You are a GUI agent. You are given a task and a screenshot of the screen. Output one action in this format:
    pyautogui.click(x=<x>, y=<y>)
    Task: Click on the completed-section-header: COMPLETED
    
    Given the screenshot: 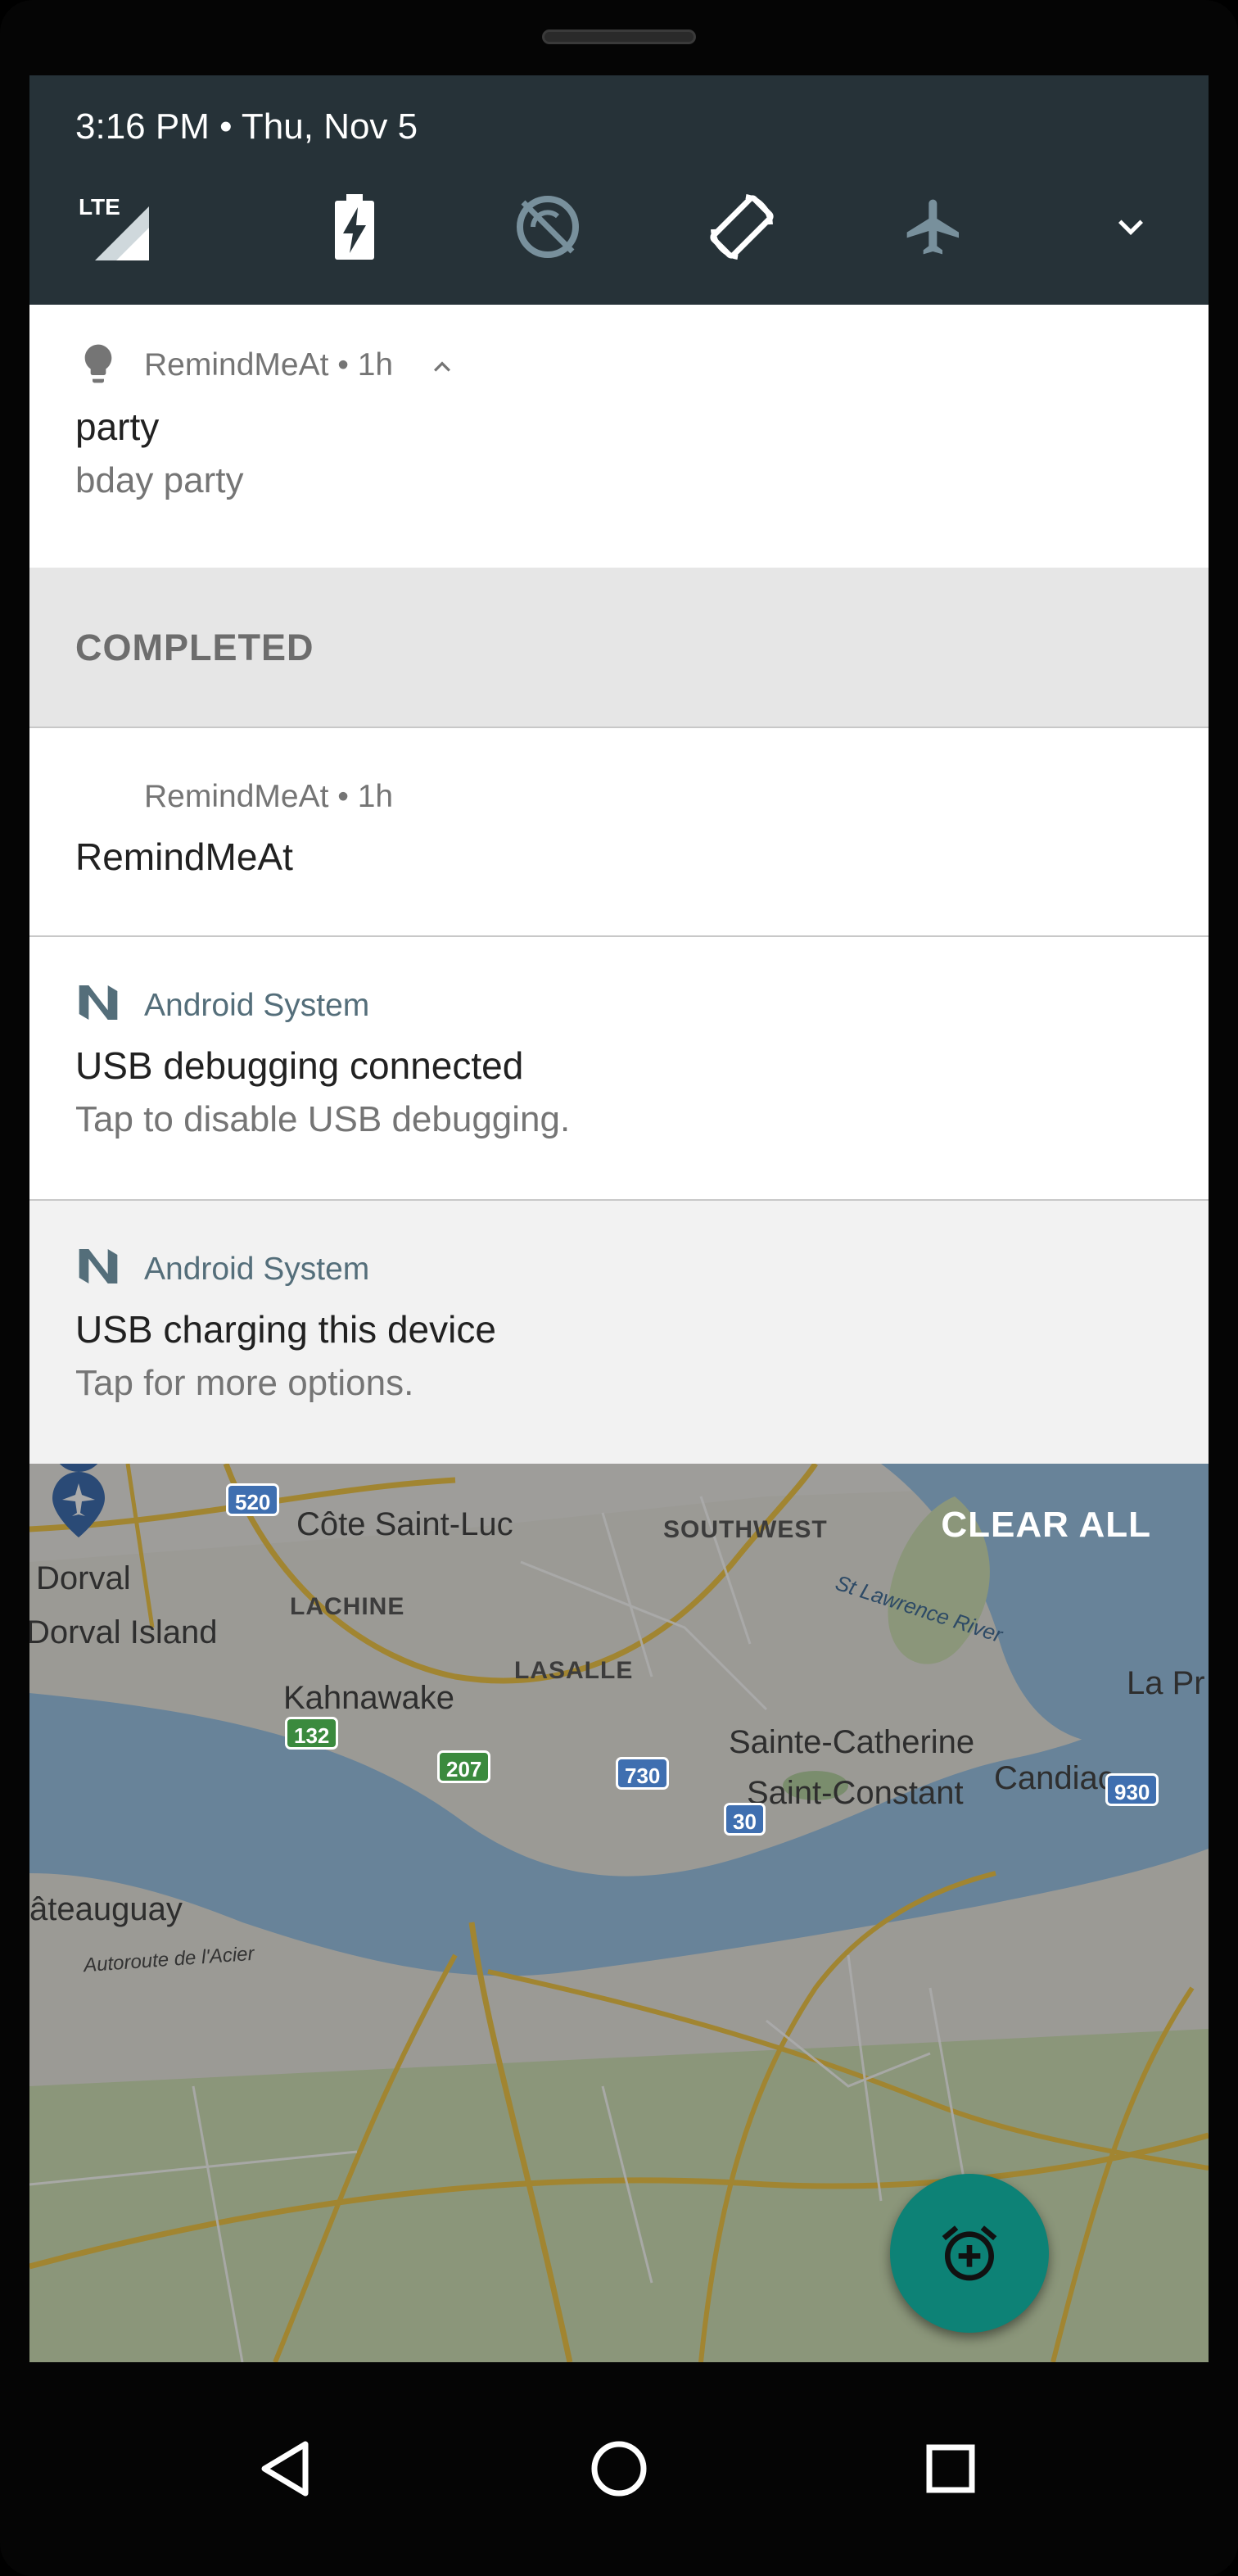 What is the action you would take?
    pyautogui.click(x=619, y=648)
    